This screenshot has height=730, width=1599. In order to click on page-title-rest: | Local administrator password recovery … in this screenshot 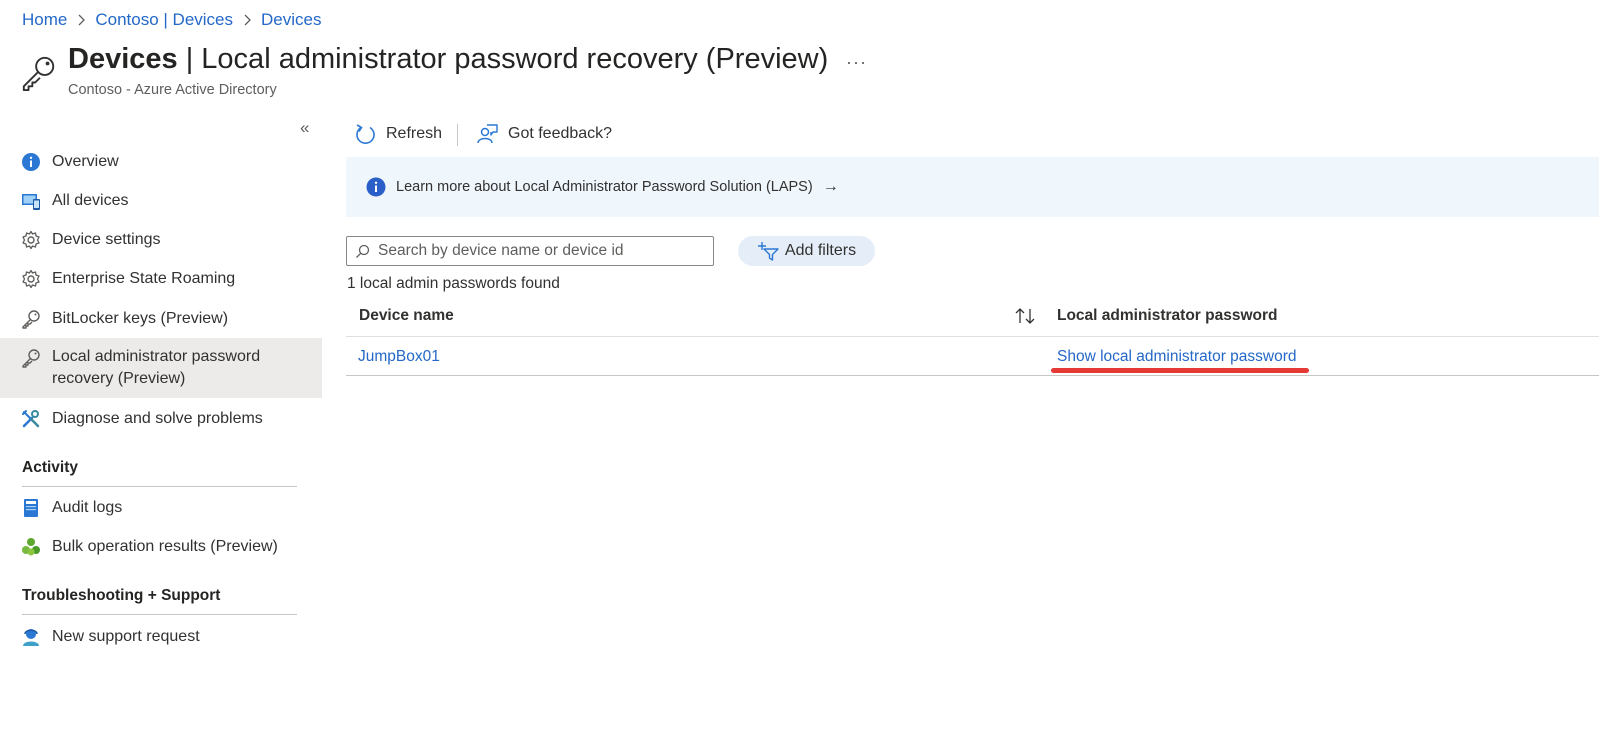, I will do `click(503, 59)`.